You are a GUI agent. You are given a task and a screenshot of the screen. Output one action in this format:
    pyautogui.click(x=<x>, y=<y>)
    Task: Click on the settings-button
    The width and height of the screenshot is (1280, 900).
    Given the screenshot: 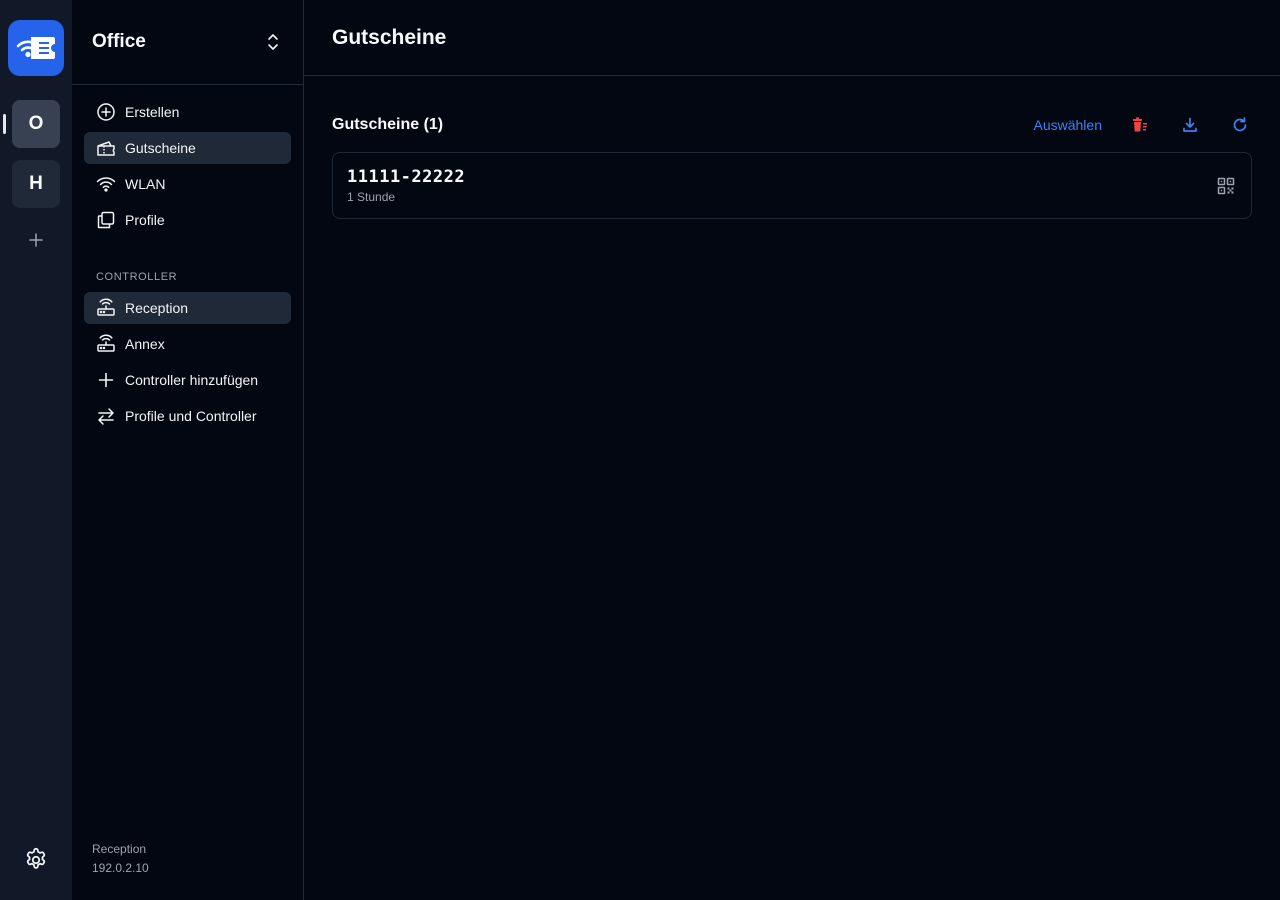 What is the action you would take?
    pyautogui.click(x=36, y=860)
    